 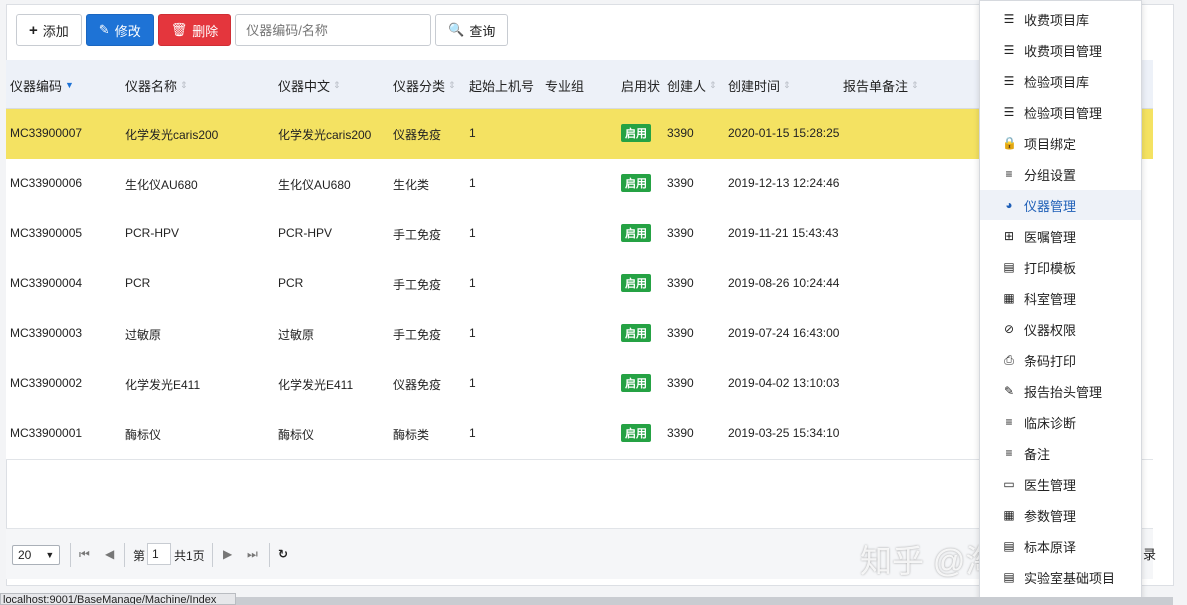 I want to click on menu-item: 🔒 项目绑定, so click(x=1060, y=143).